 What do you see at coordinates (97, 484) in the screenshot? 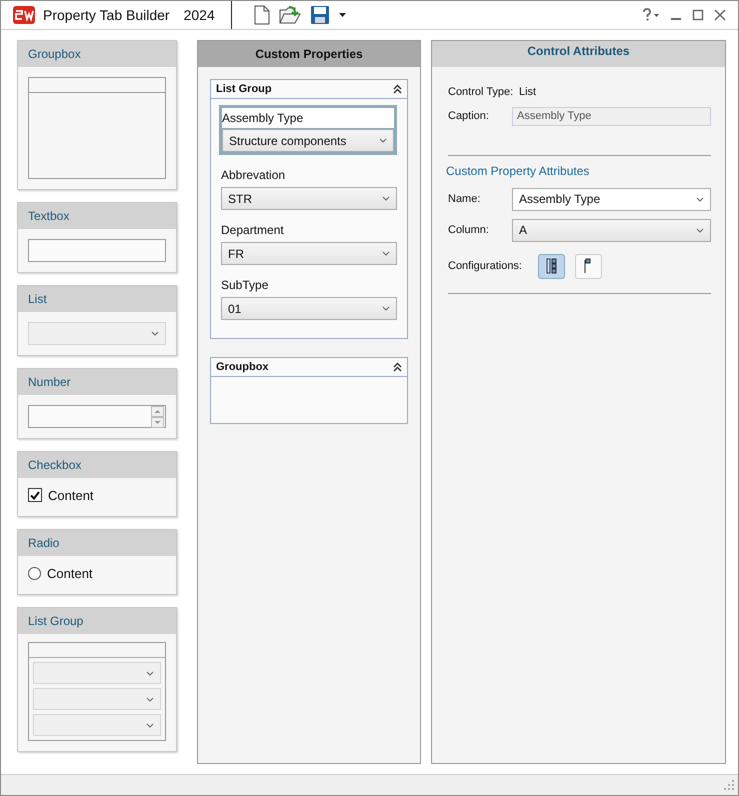
I see `palette-card: Checkbox Content` at bounding box center [97, 484].